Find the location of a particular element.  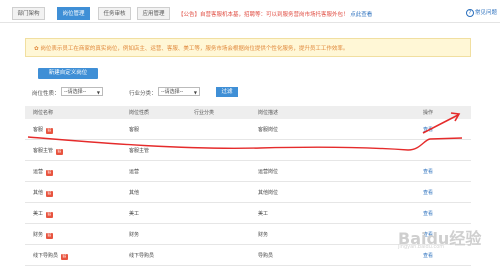

baidu-watermark-url: jingyan.baidu.com is located at coordinates (421, 247).